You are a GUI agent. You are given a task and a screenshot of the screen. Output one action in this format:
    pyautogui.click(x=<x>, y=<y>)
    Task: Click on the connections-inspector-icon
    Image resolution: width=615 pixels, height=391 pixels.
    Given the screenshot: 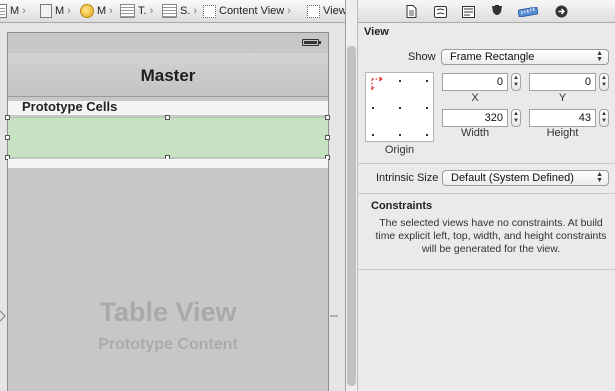 What is the action you would take?
    pyautogui.click(x=561, y=11)
    